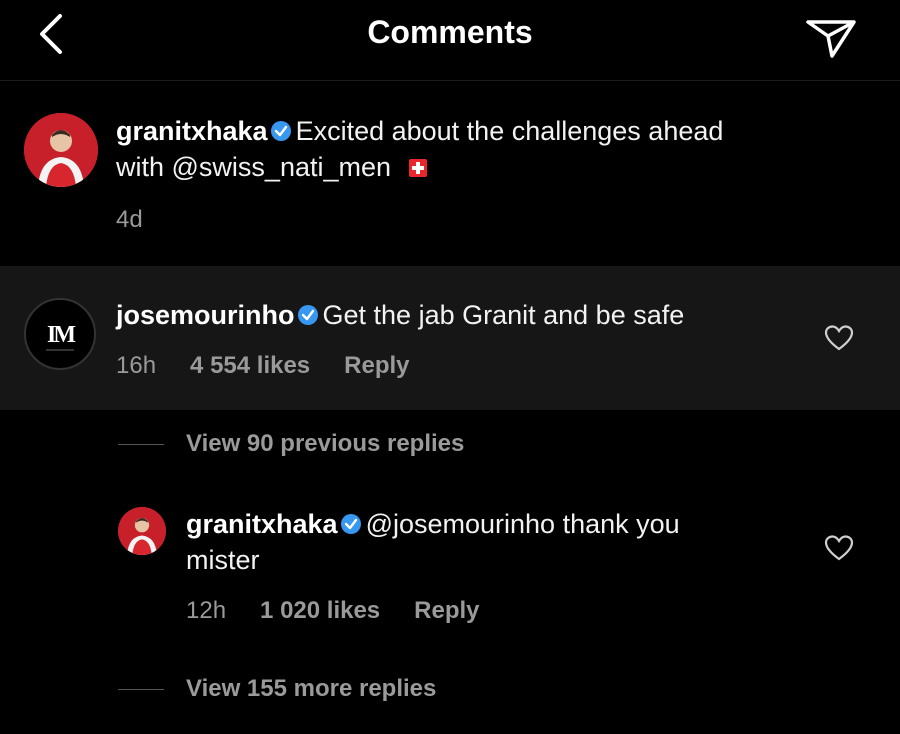 This screenshot has height=734, width=900. What do you see at coordinates (311, 689) in the screenshot?
I see `view-more-replies-button: View 155 more replies` at bounding box center [311, 689].